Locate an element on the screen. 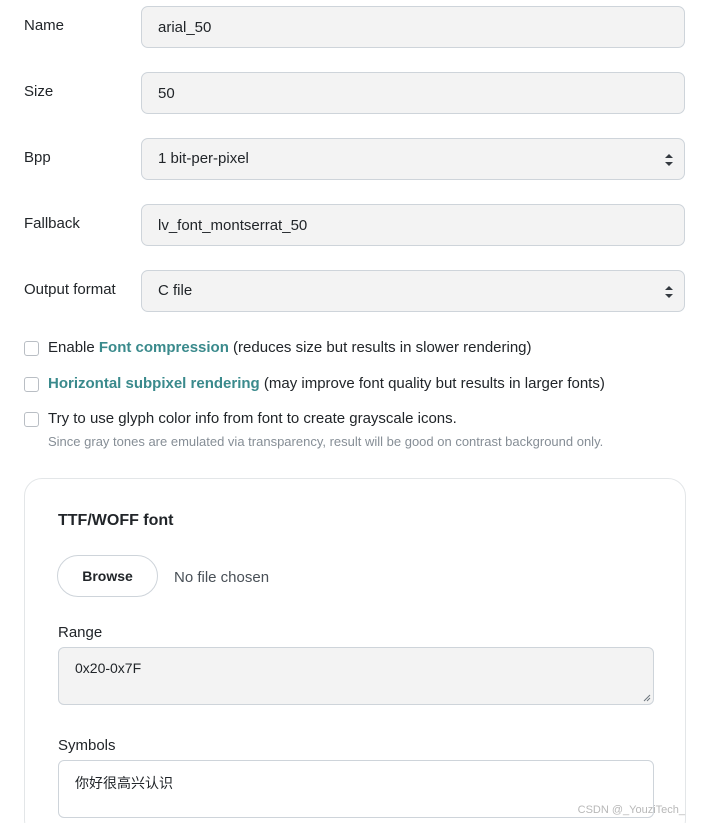 The width and height of the screenshot is (701, 823). range-value: 0x20-0x7F is located at coordinates (108, 668).